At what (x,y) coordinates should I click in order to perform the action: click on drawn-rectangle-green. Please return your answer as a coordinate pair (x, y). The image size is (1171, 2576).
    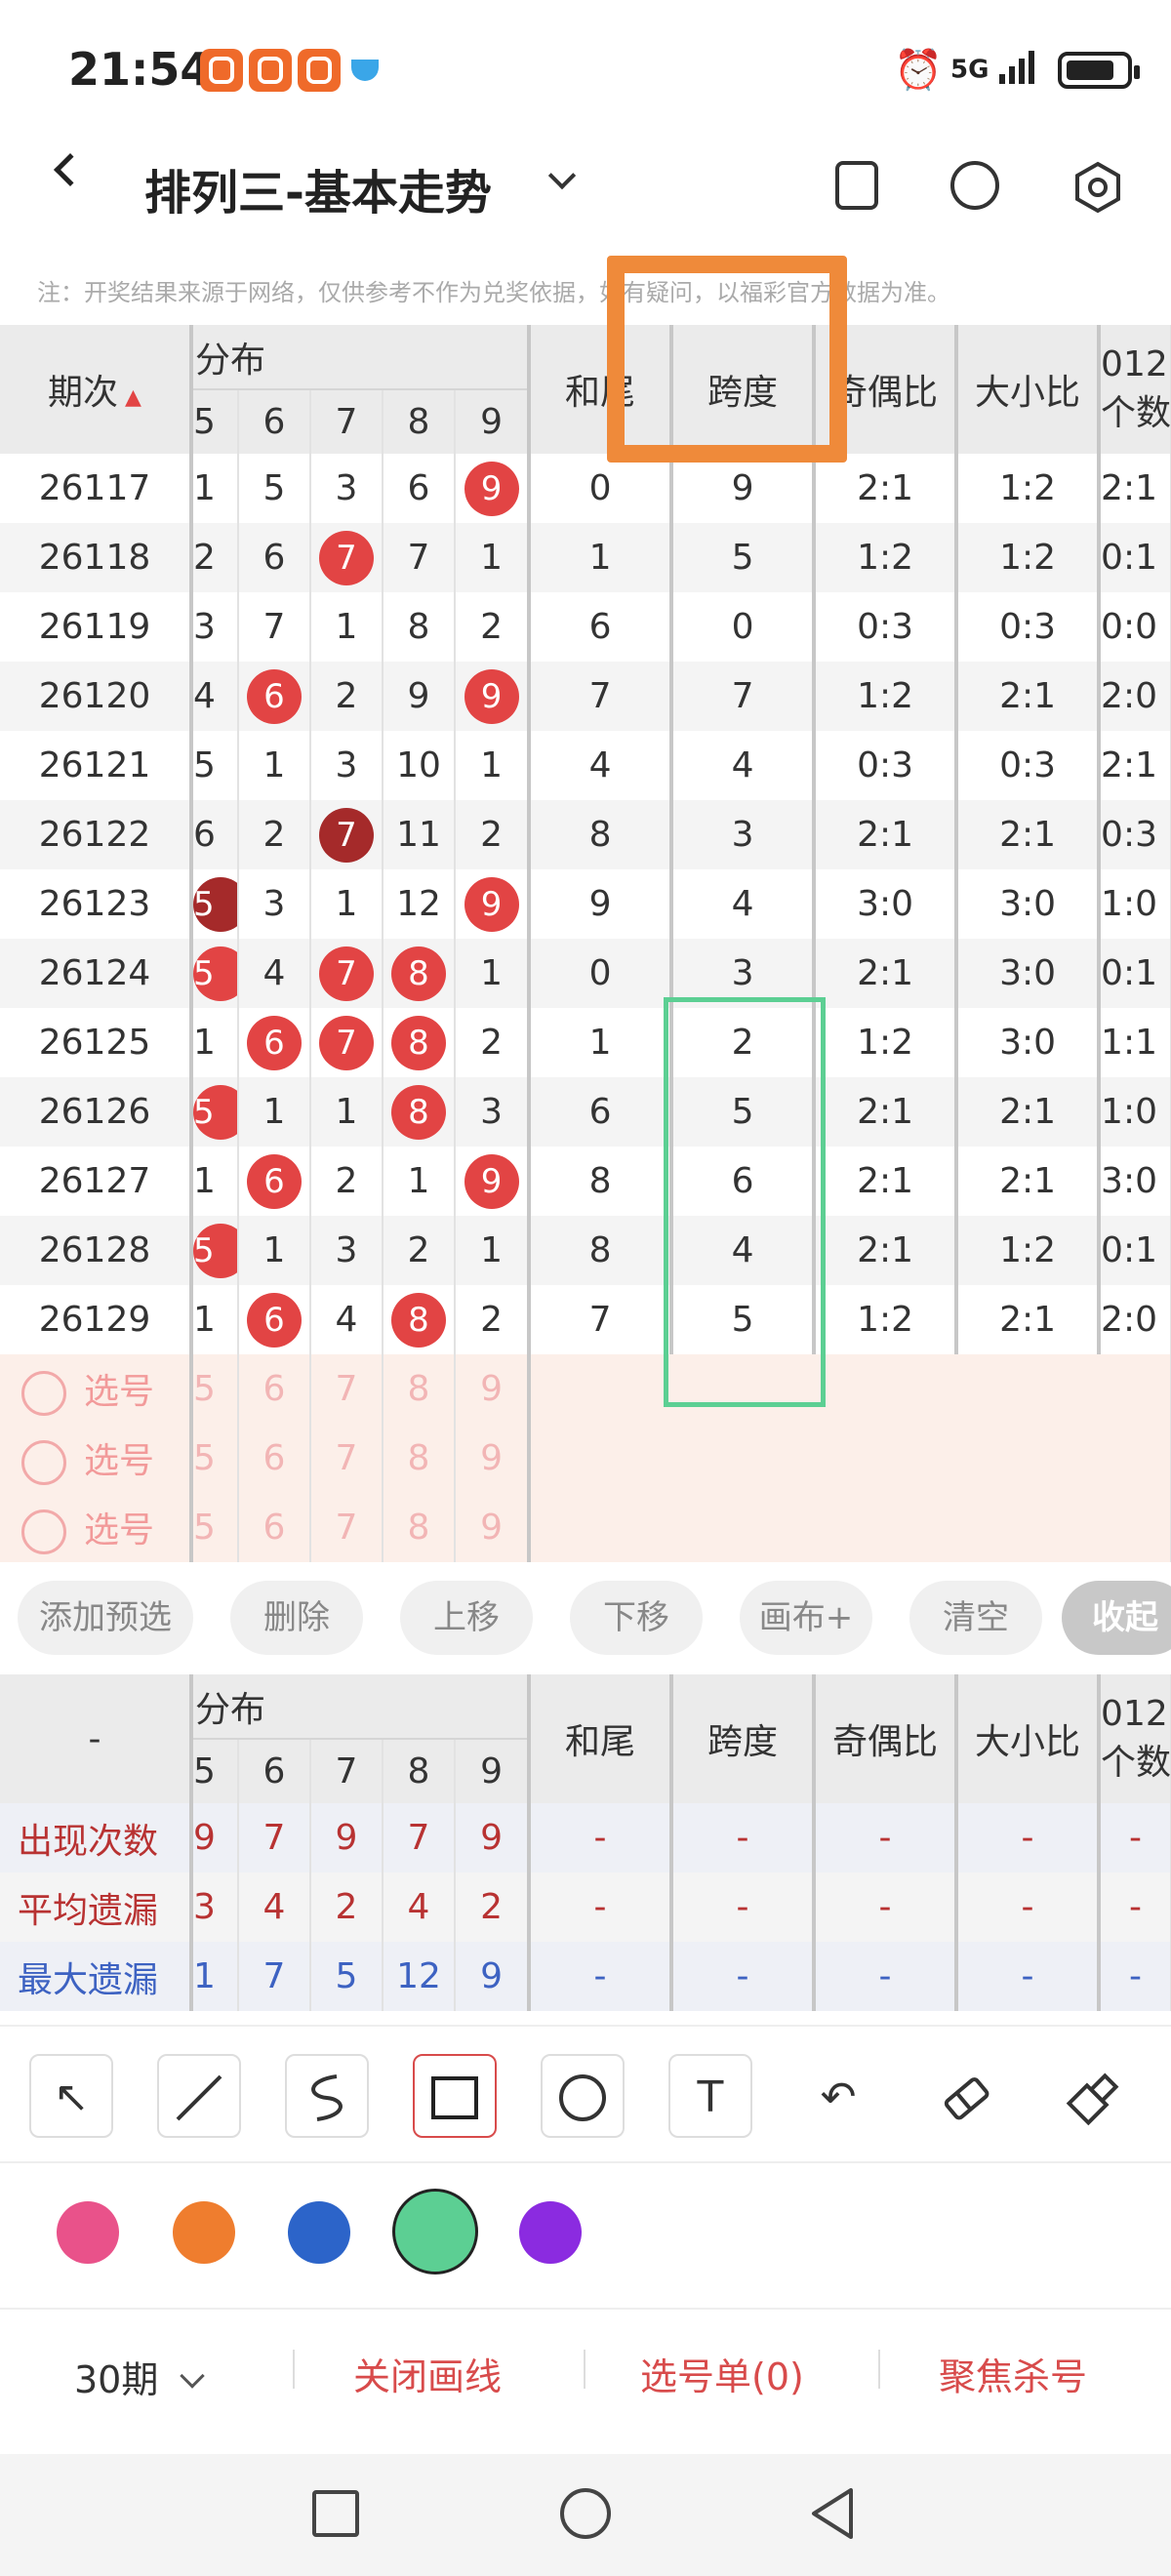
    Looking at the image, I should click on (745, 1202).